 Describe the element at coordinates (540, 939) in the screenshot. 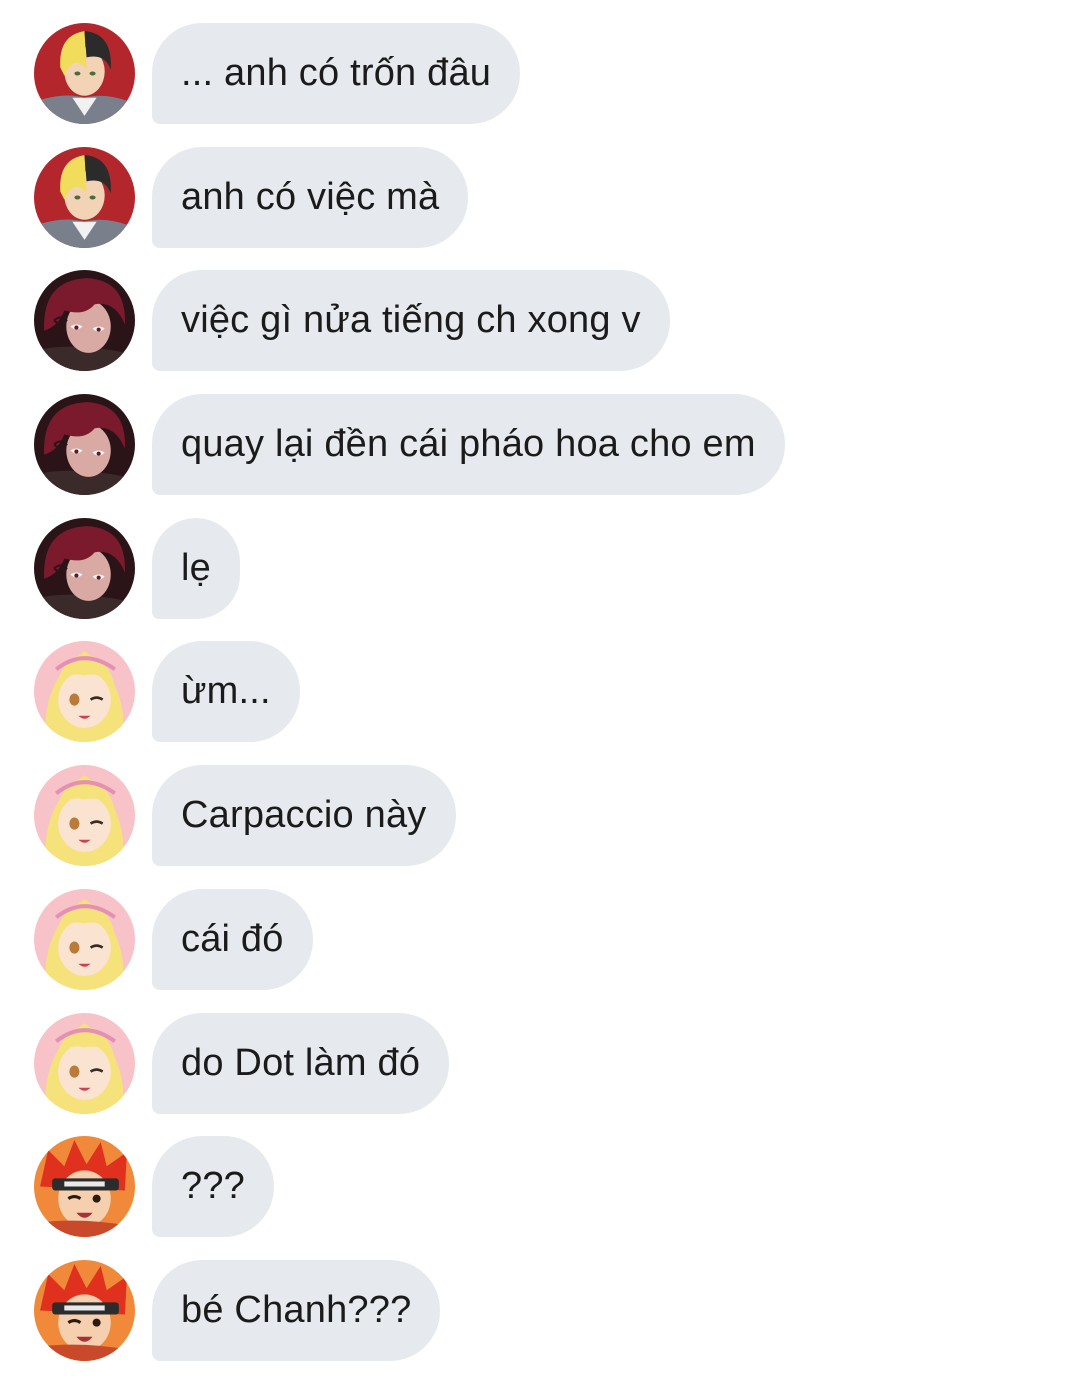

I see `message-row: cái đó` at that location.